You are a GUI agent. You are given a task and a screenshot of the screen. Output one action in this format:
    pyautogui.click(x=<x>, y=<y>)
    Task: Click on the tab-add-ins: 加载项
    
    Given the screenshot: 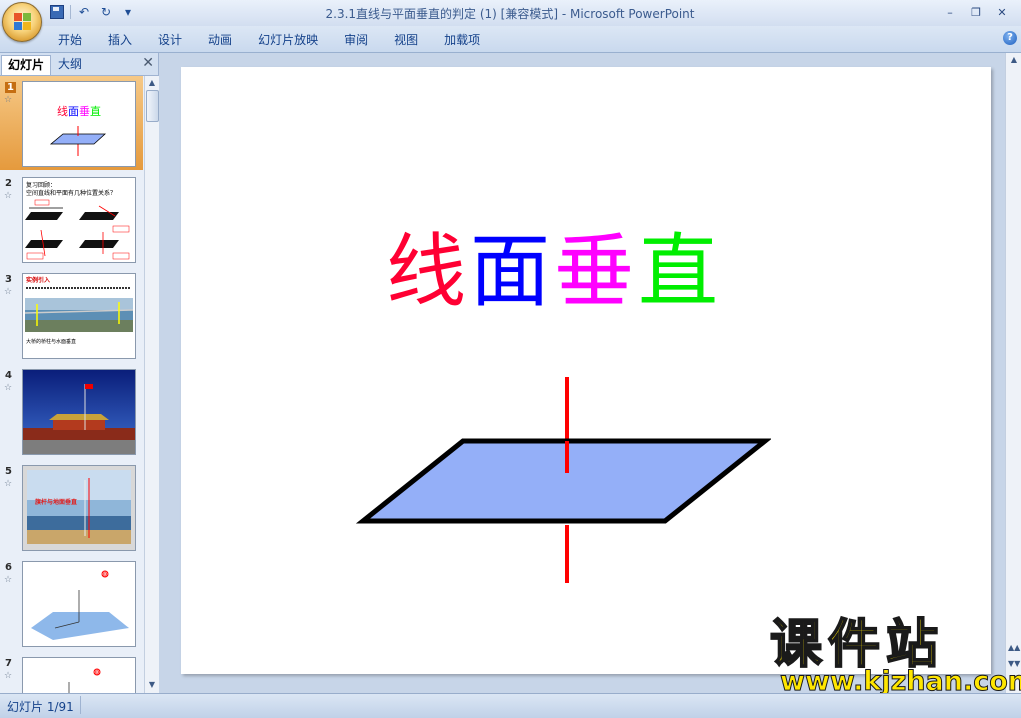 What is the action you would take?
    pyautogui.click(x=462, y=39)
    